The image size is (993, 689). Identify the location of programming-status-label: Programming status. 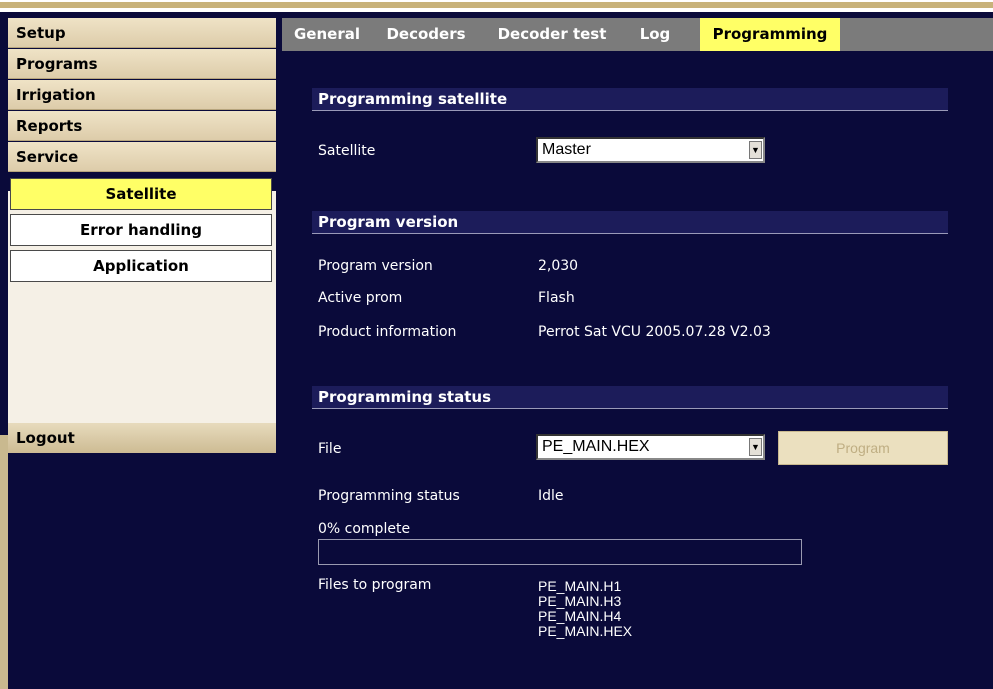
(389, 496).